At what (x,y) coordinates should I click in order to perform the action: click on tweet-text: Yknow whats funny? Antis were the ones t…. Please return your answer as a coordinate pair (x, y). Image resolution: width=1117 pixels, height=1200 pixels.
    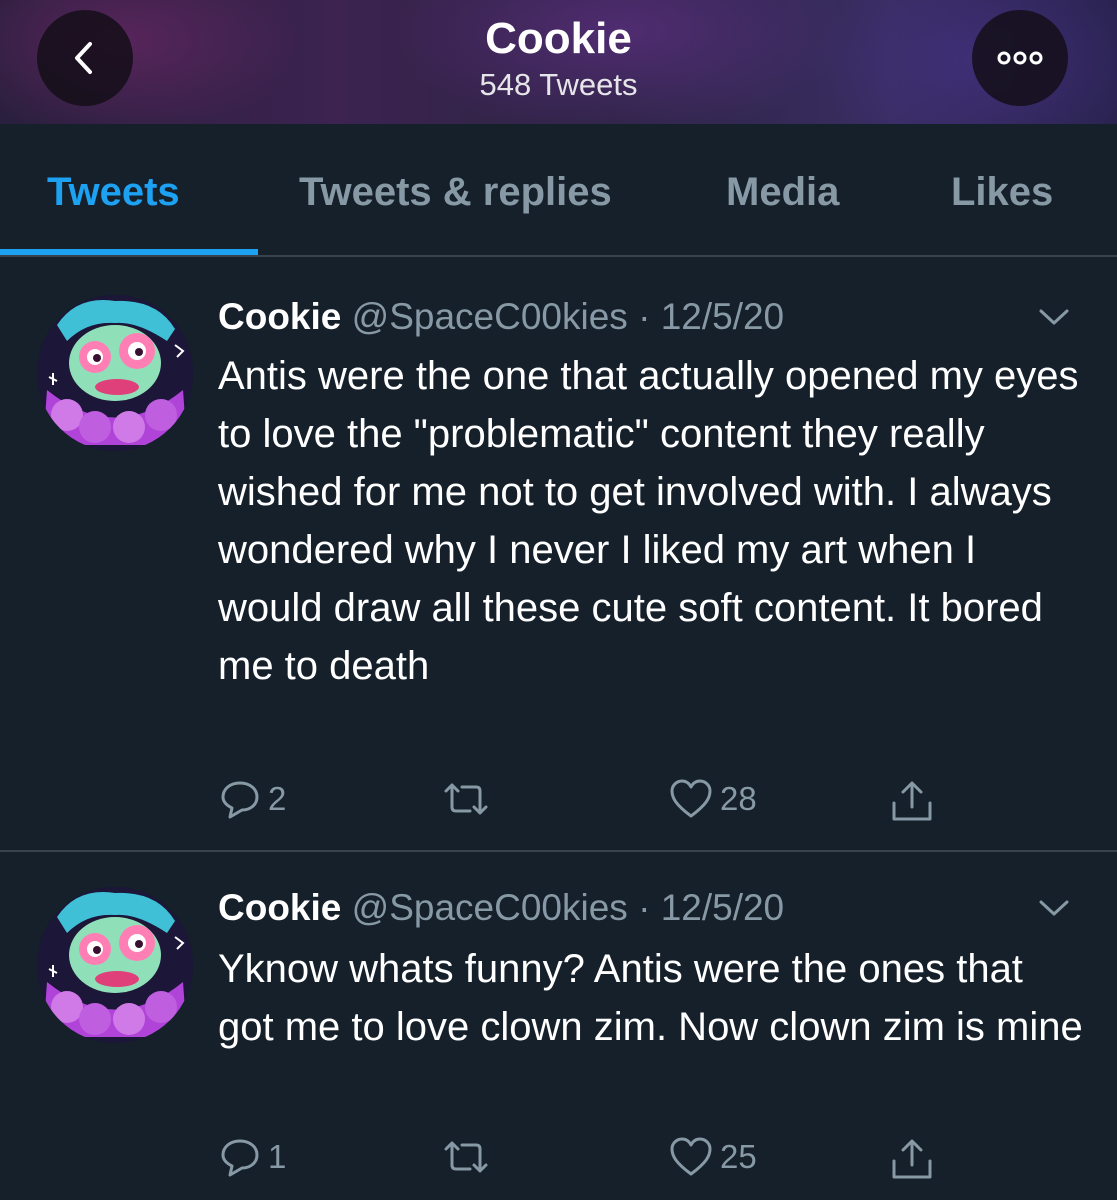
    Looking at the image, I should click on (650, 998).